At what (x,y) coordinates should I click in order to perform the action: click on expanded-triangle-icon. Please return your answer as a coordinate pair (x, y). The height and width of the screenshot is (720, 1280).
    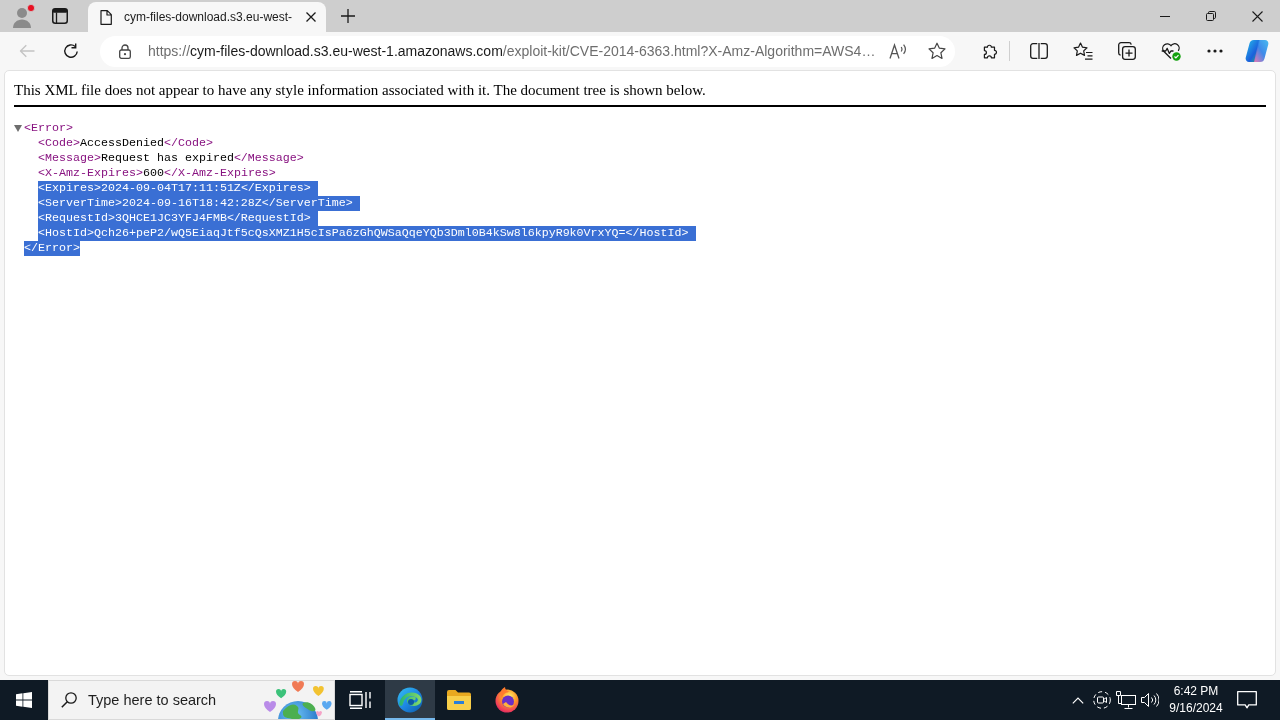
    Looking at the image, I should click on (18, 128).